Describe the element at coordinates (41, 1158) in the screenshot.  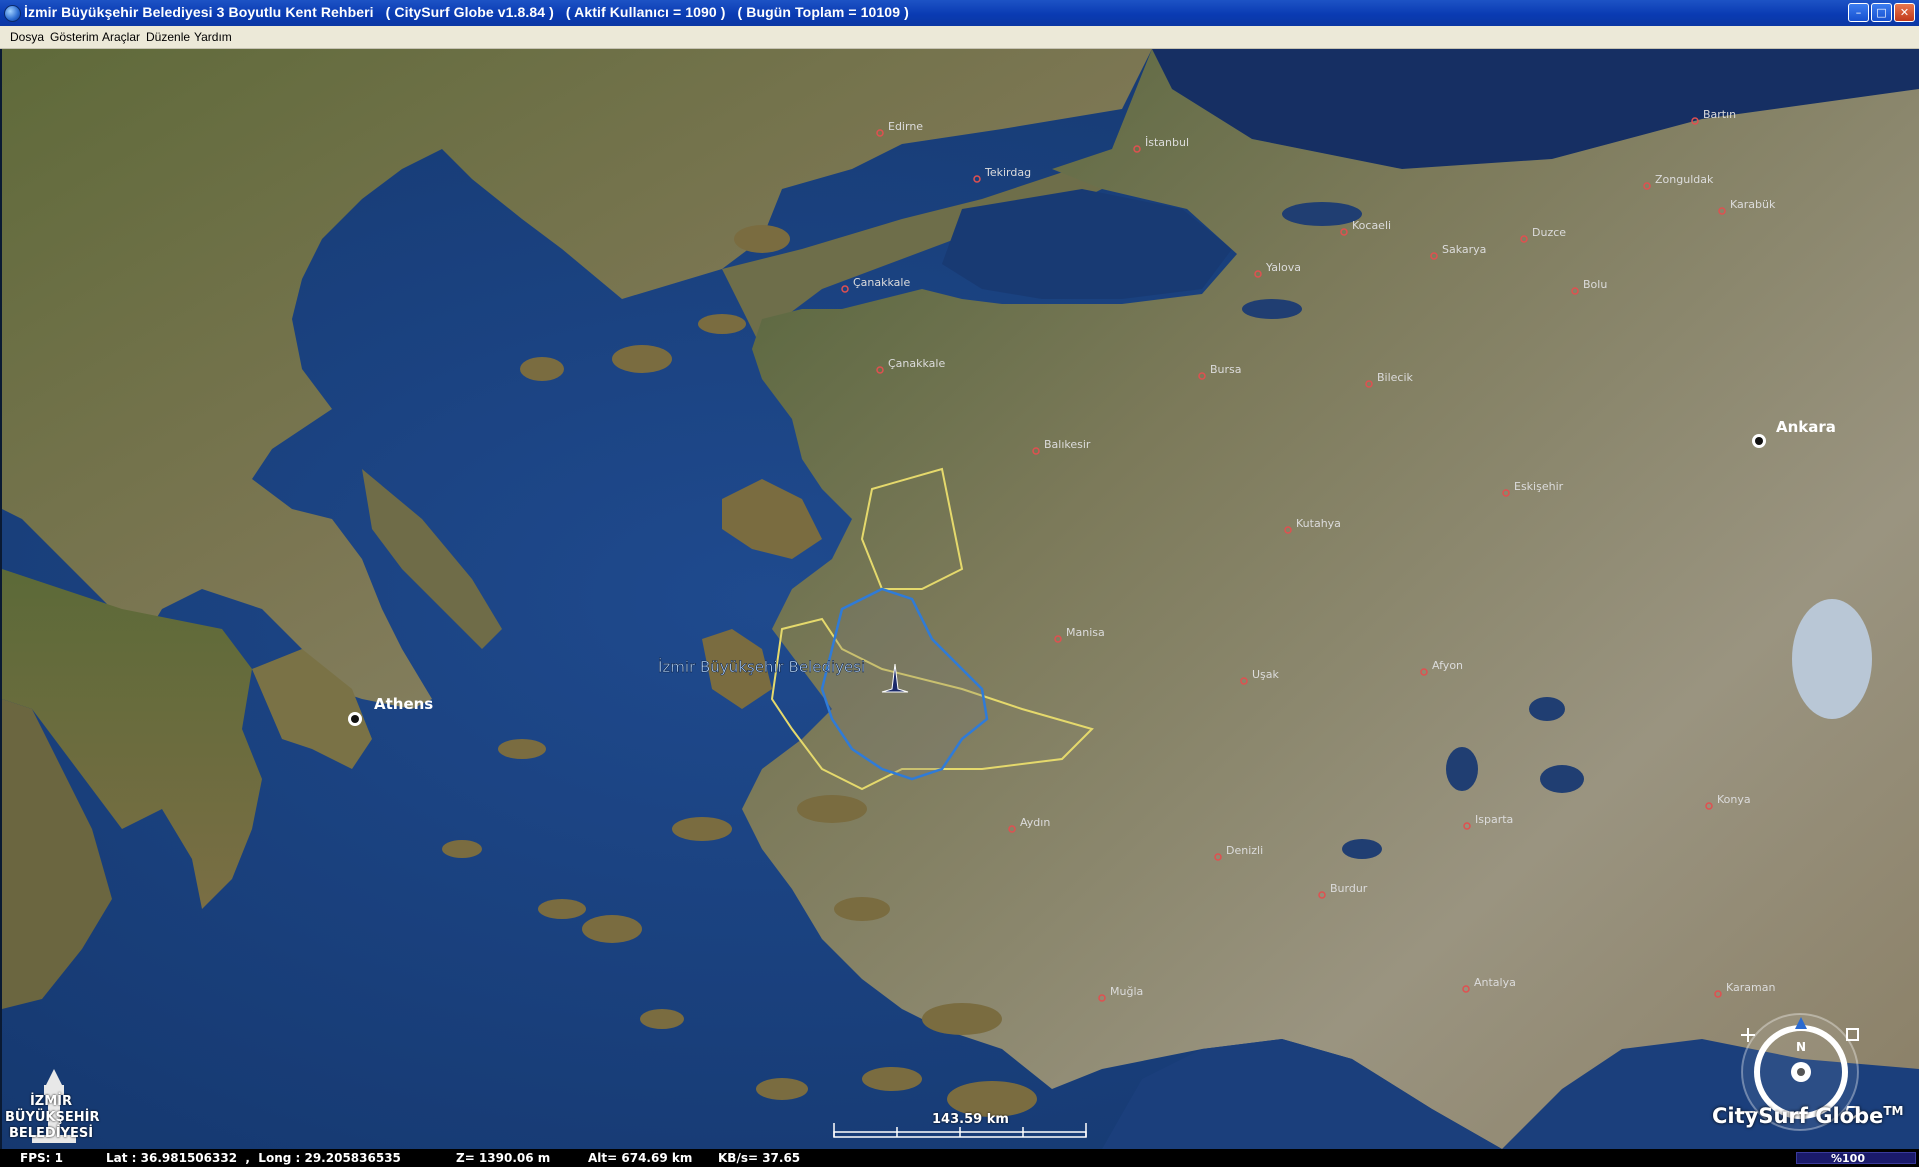
I see `status-fps: FPS: 1` at that location.